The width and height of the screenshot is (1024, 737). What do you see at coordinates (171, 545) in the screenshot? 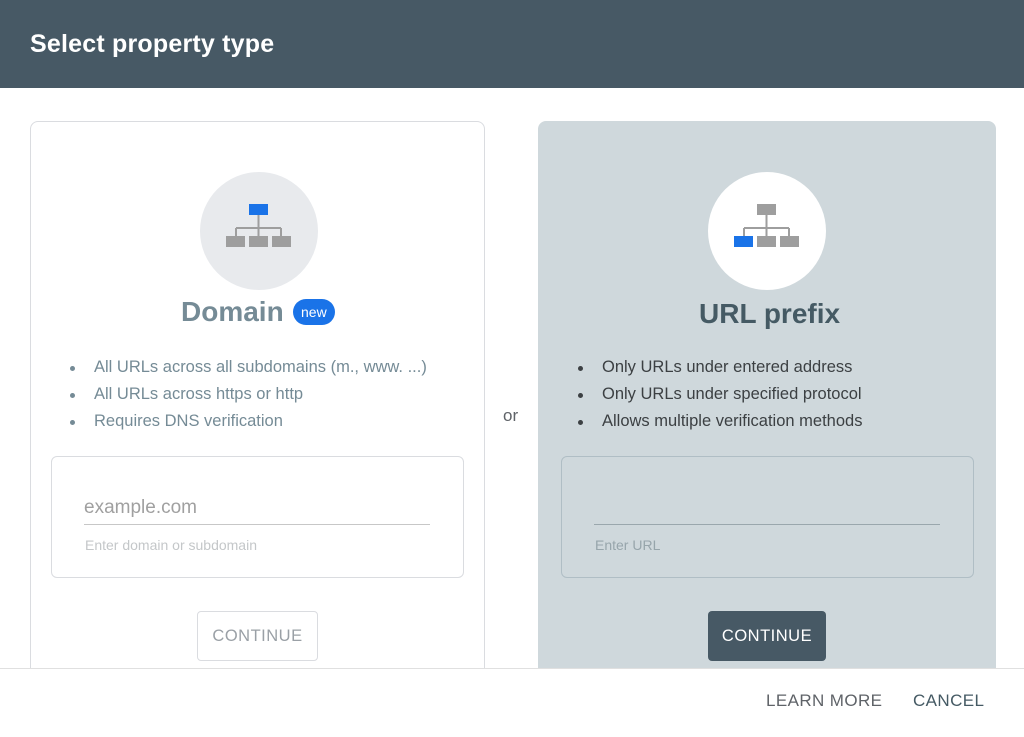
I see `domain-helper-text: Enter domain or subdomain` at bounding box center [171, 545].